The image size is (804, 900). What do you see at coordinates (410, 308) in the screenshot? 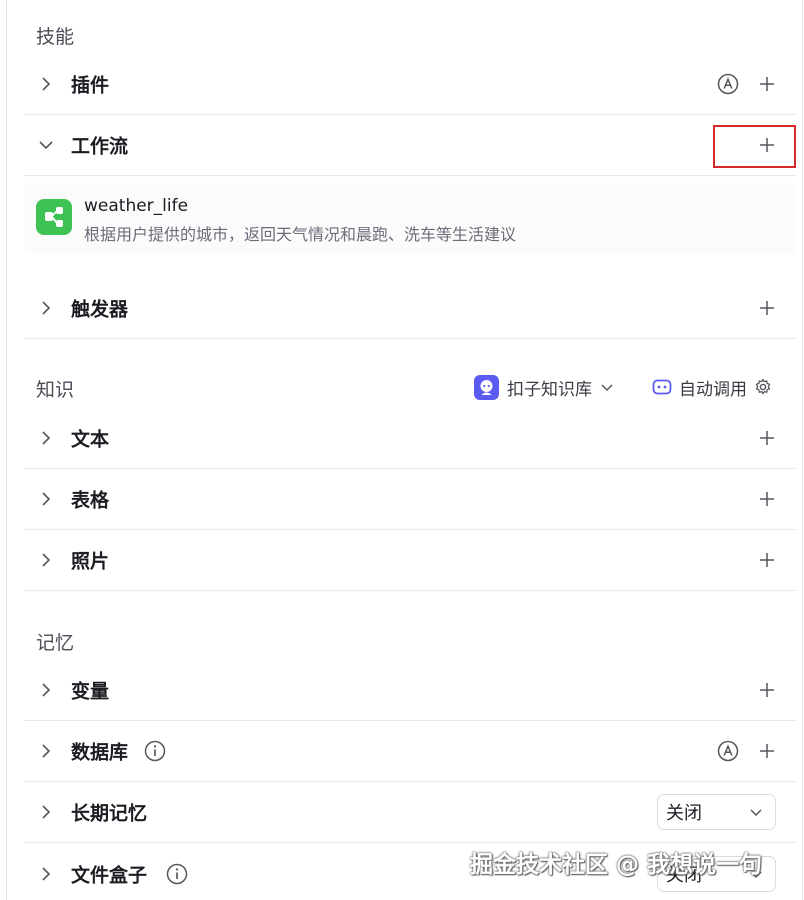
I see `trigger-row: 触发器` at bounding box center [410, 308].